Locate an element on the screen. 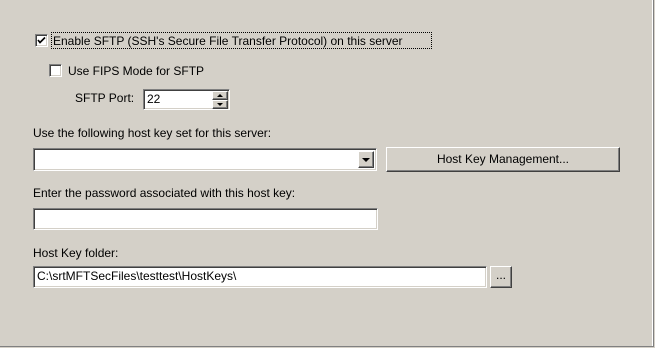  host-key-folder-label: Host Key folder: is located at coordinates (76, 253).